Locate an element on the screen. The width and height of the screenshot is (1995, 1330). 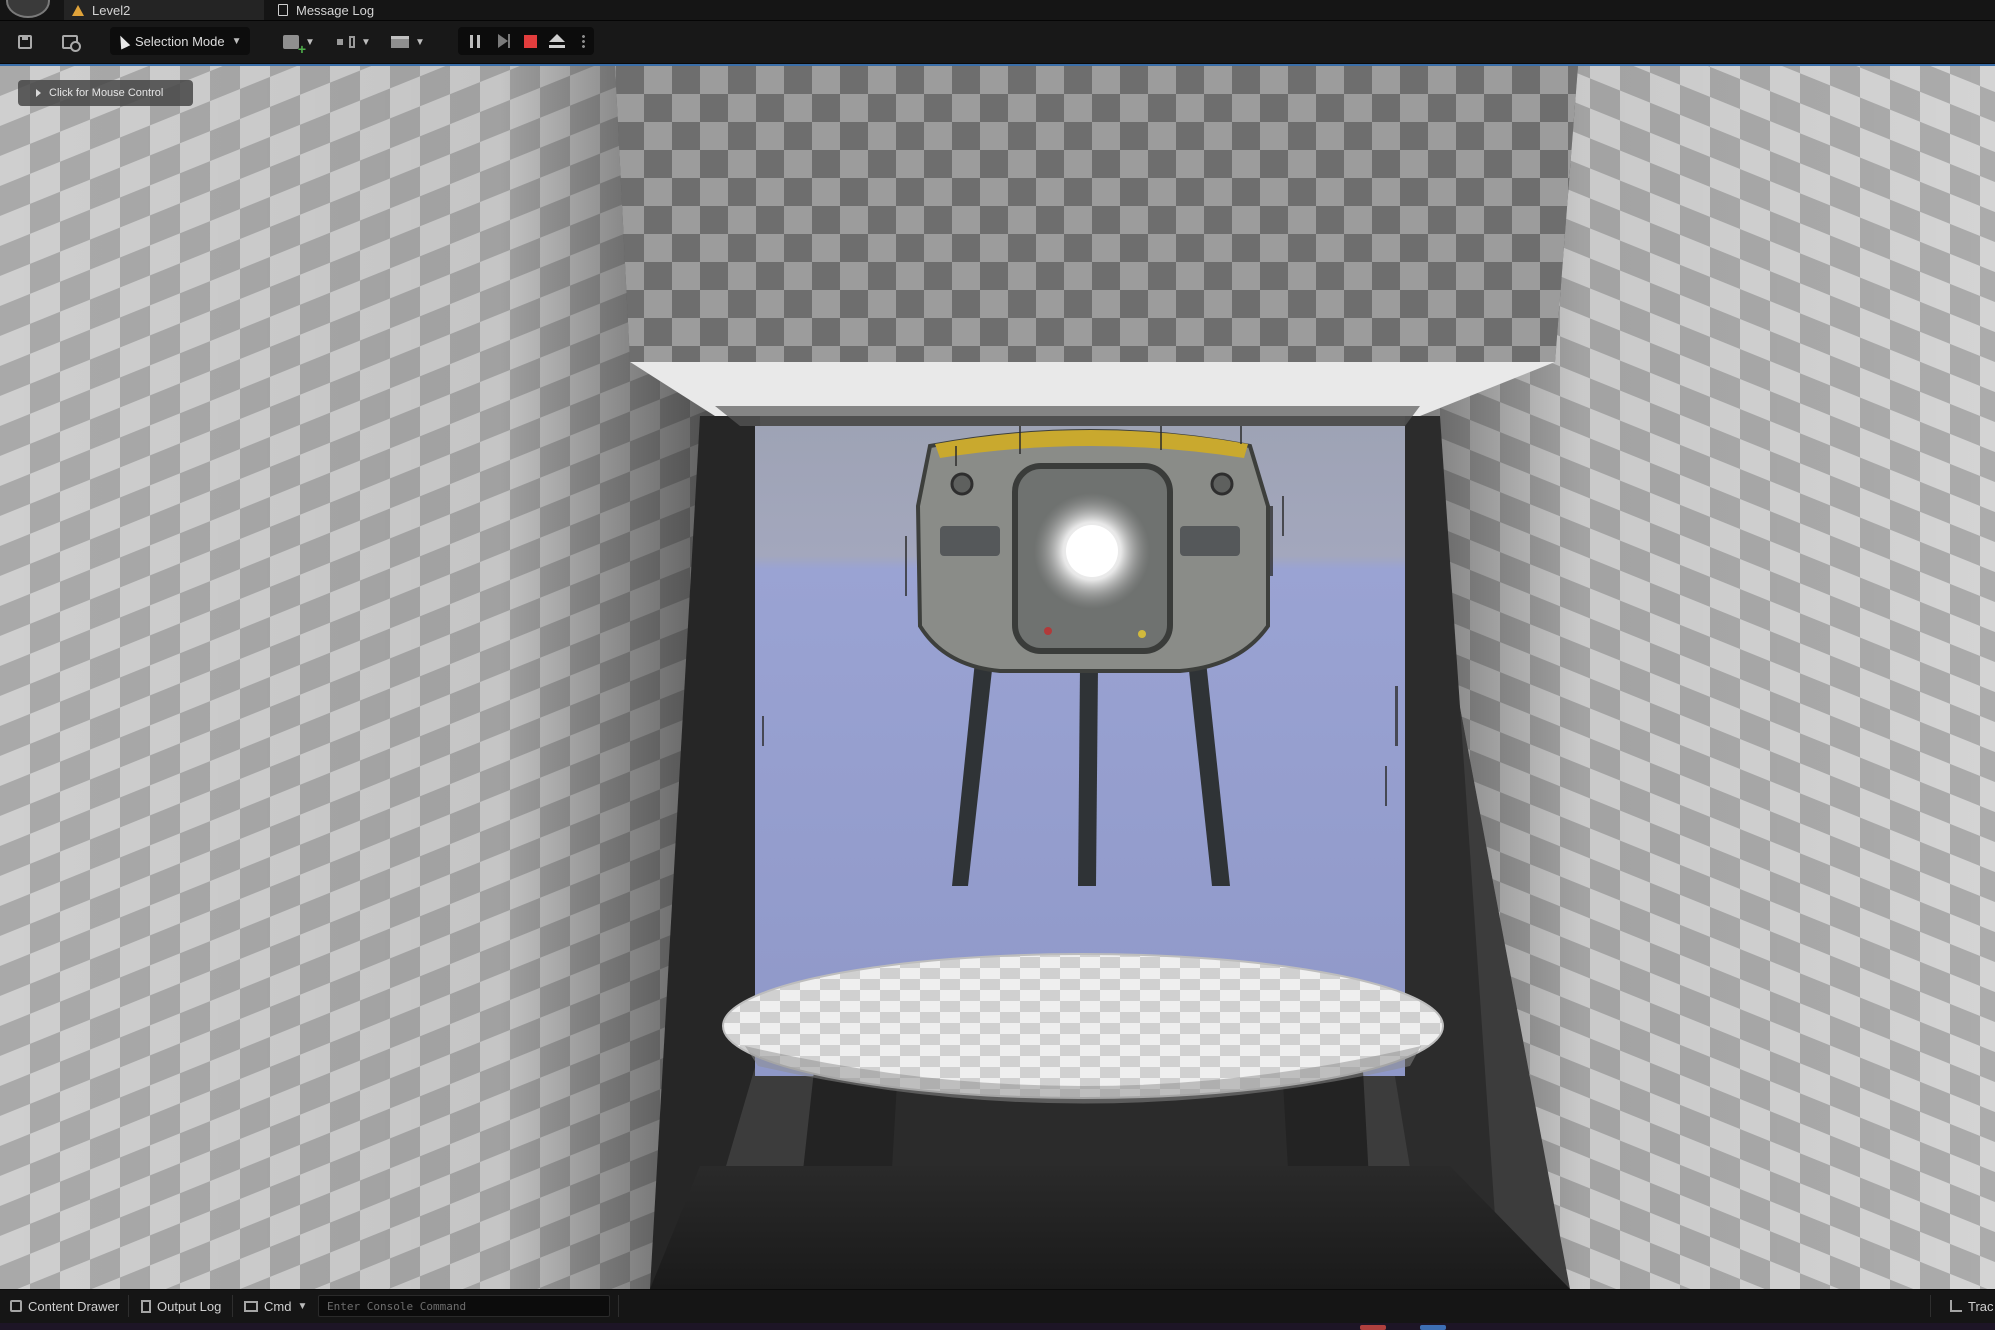
content-drawer-label: Content Drawer is located at coordinates (74, 1306).